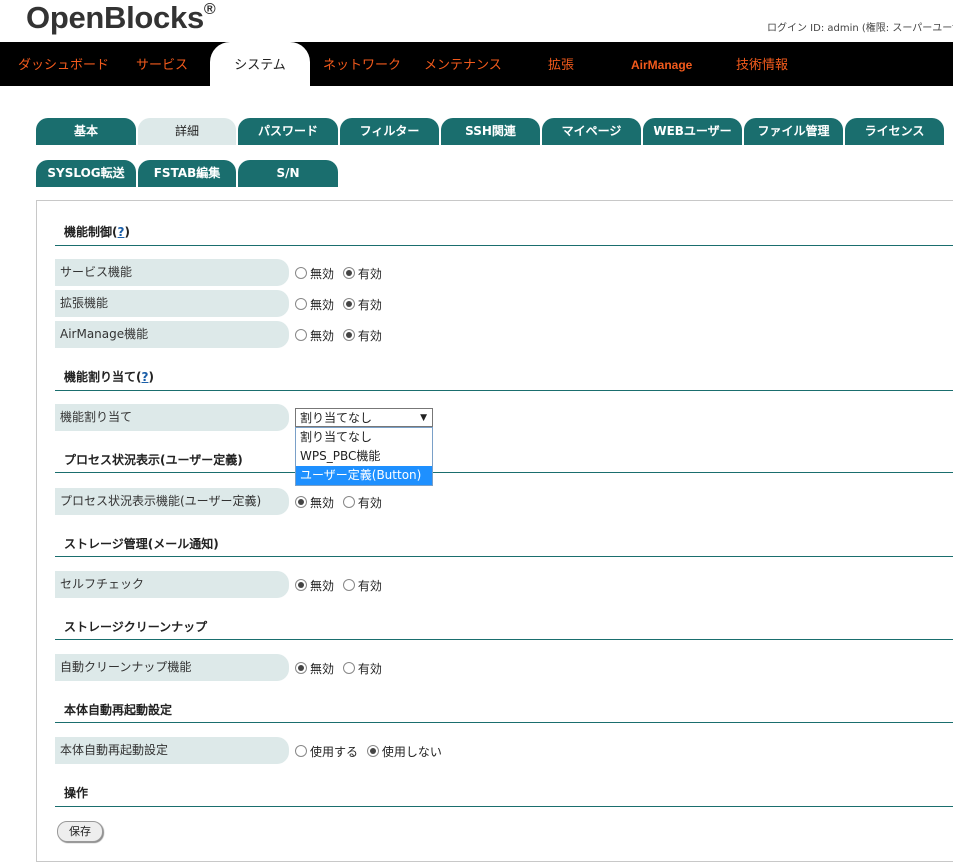 This screenshot has width=953, height=867. What do you see at coordinates (301, 304) in the screenshot?
I see `radio-extension-disabled` at bounding box center [301, 304].